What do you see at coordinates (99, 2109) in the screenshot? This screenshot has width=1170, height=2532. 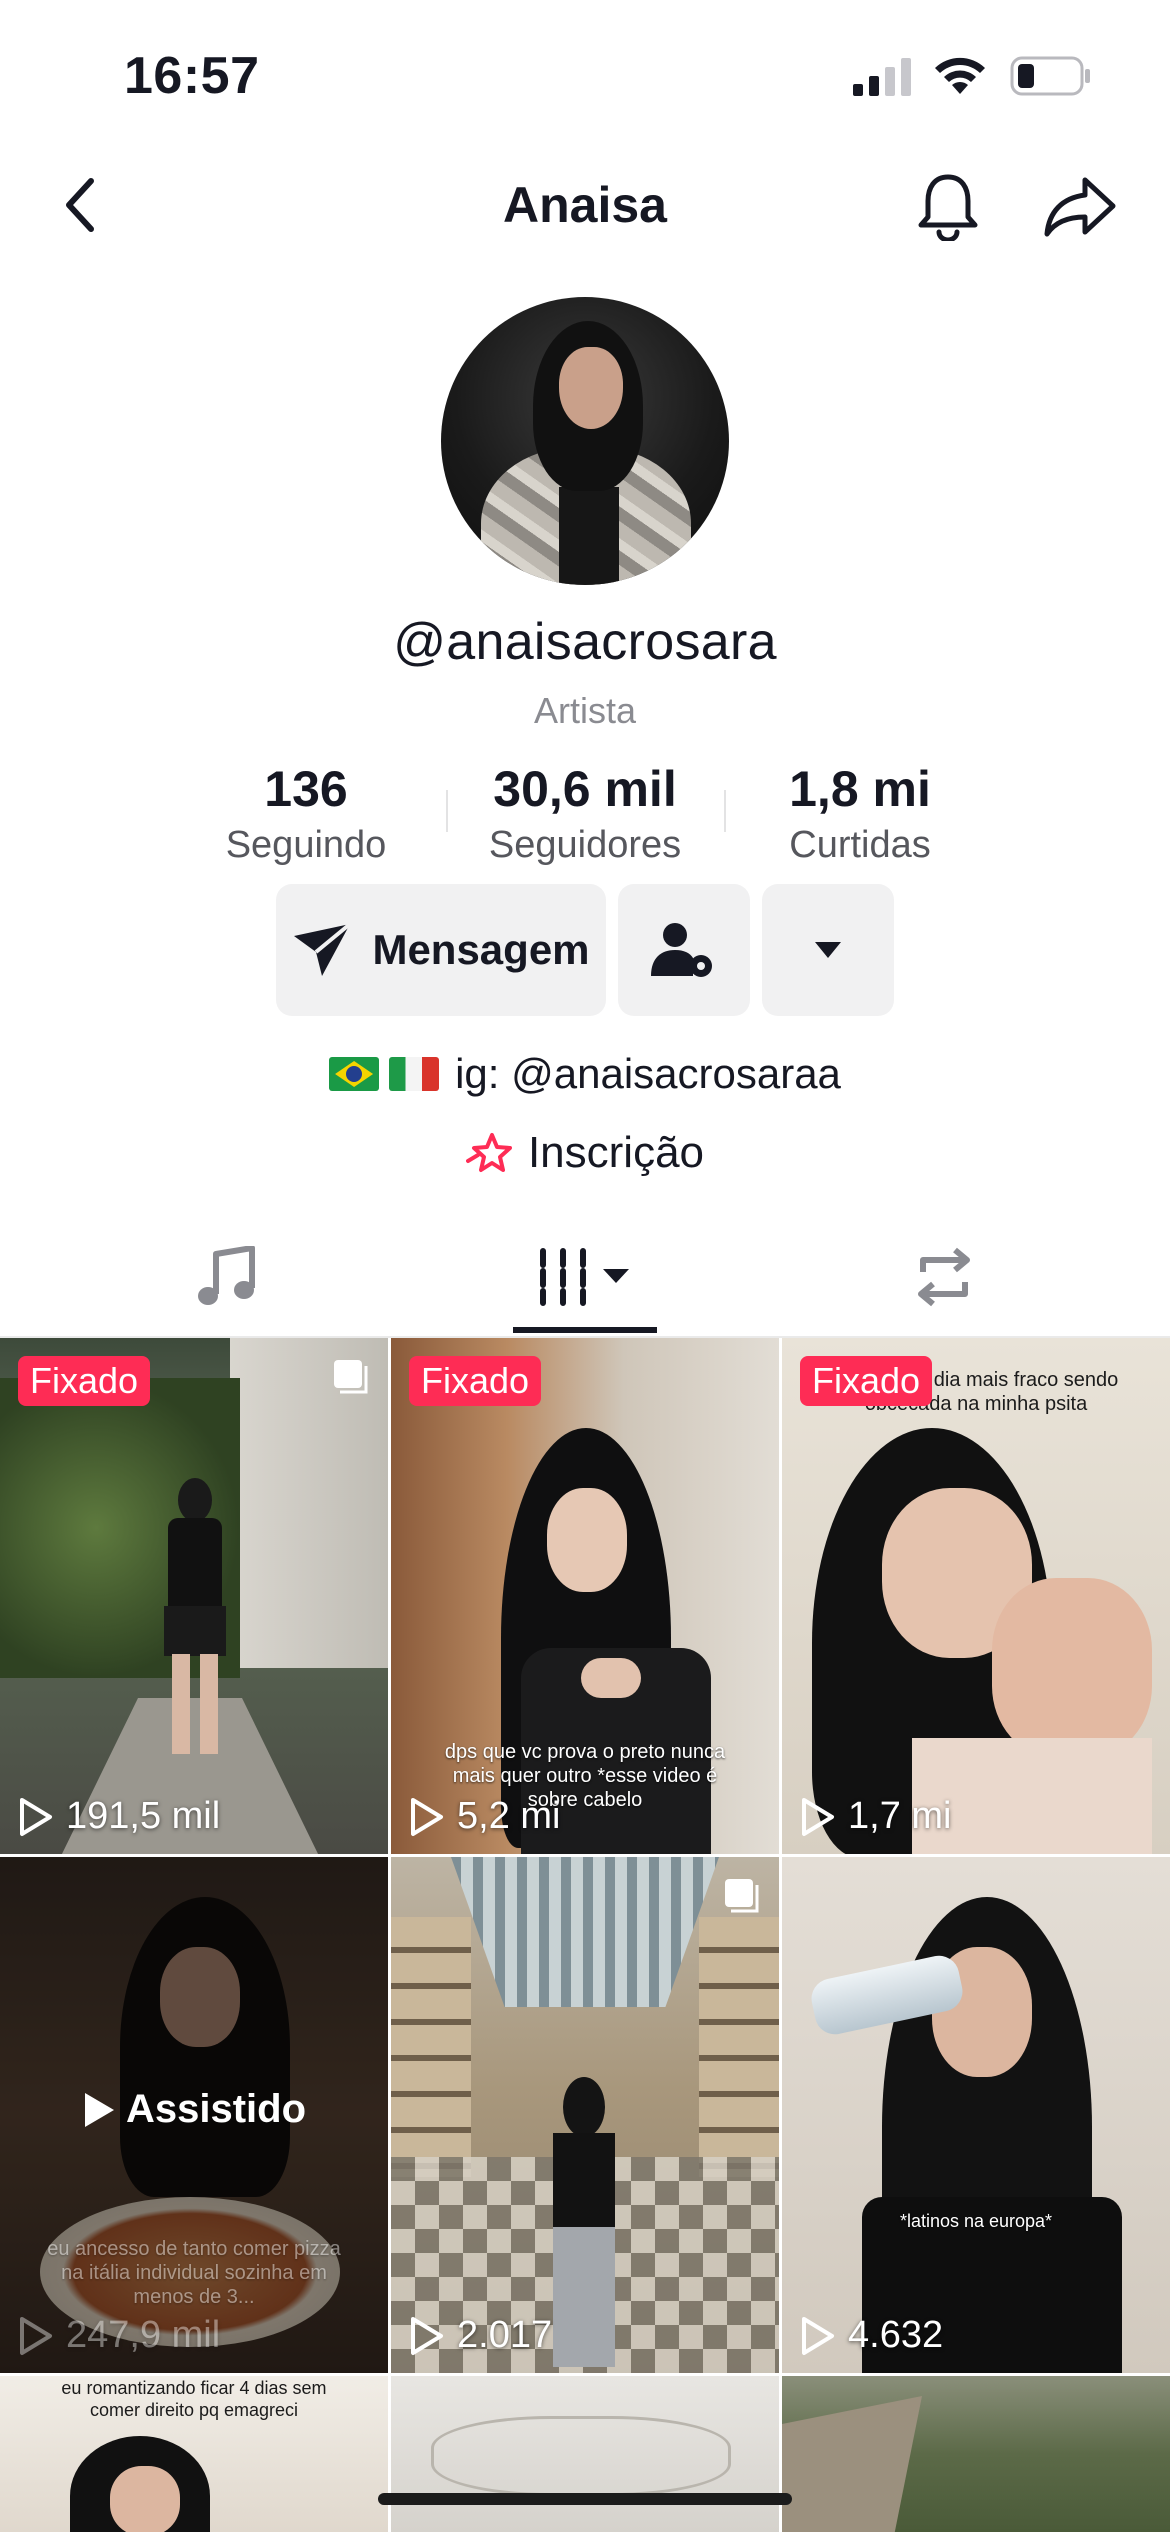 I see `play-filled-icon` at bounding box center [99, 2109].